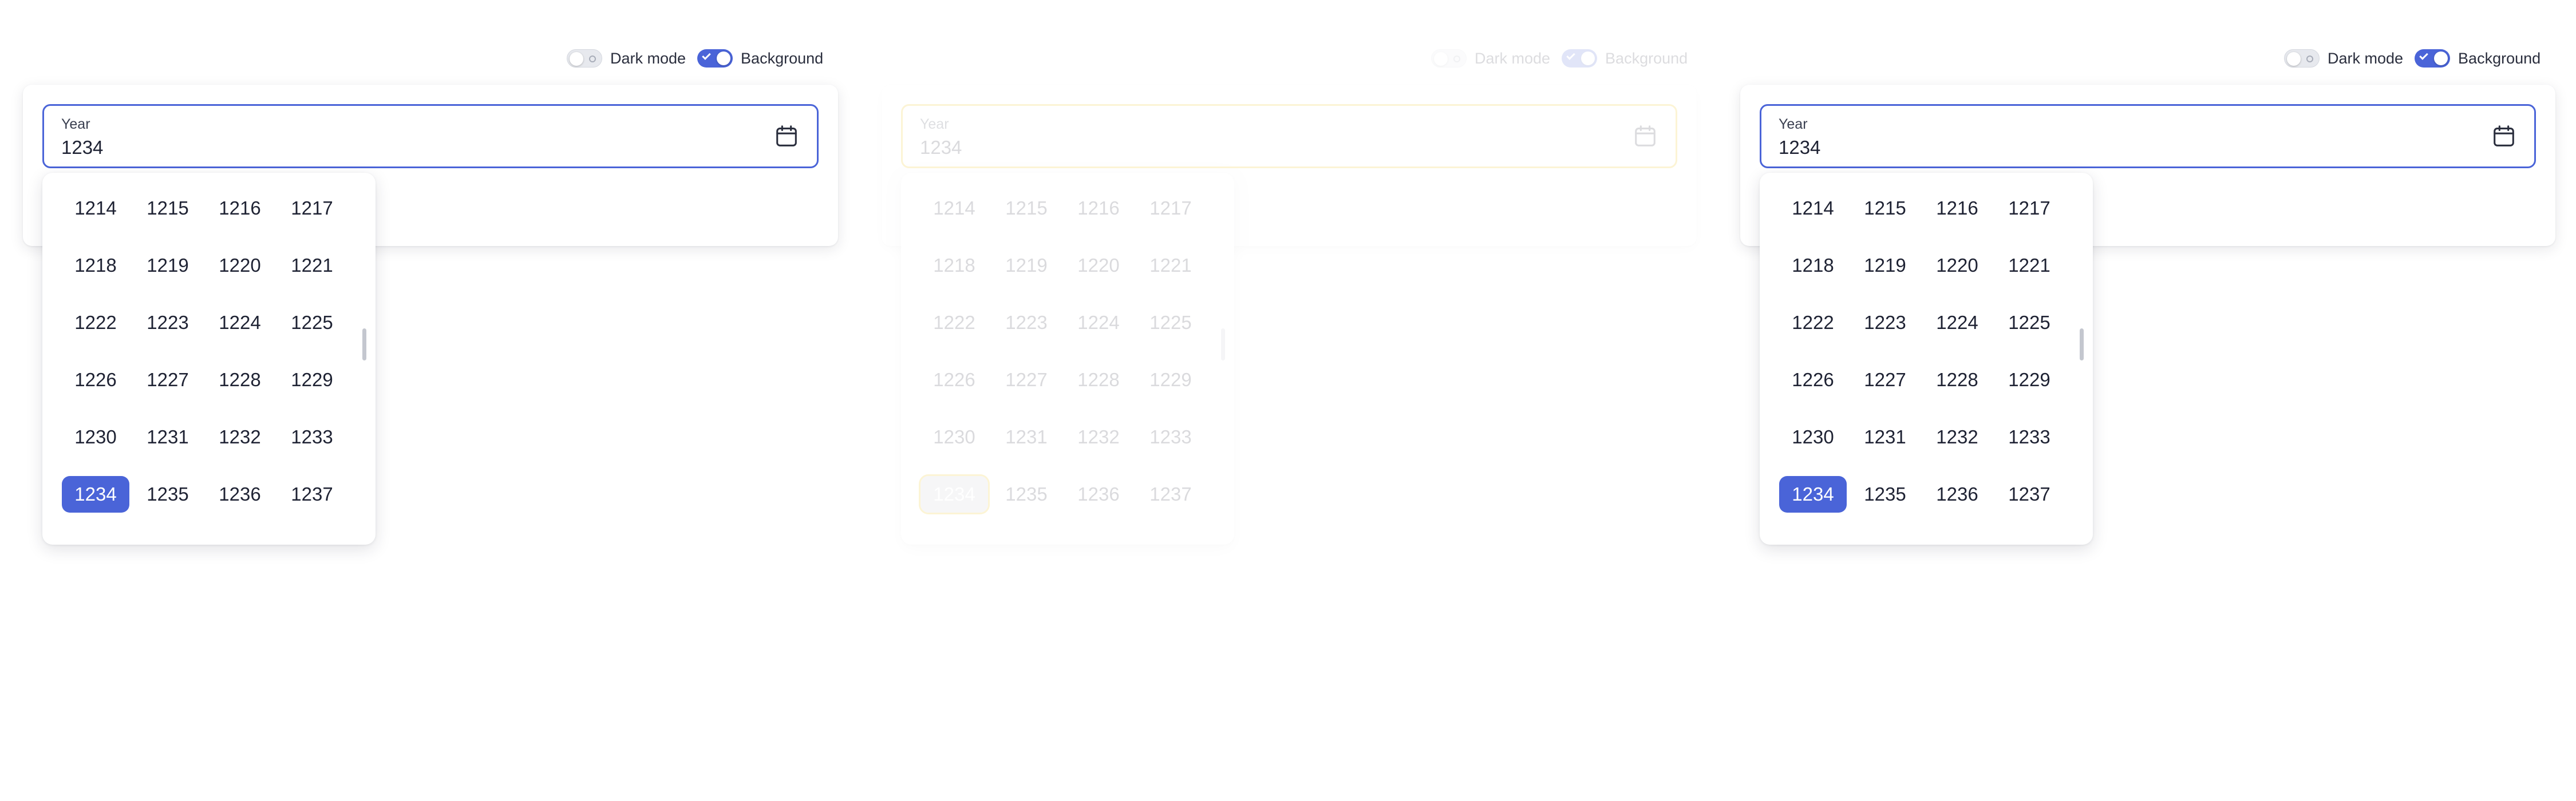  Describe the element at coordinates (941, 148) in the screenshot. I see `year-field-value: 1234` at that location.